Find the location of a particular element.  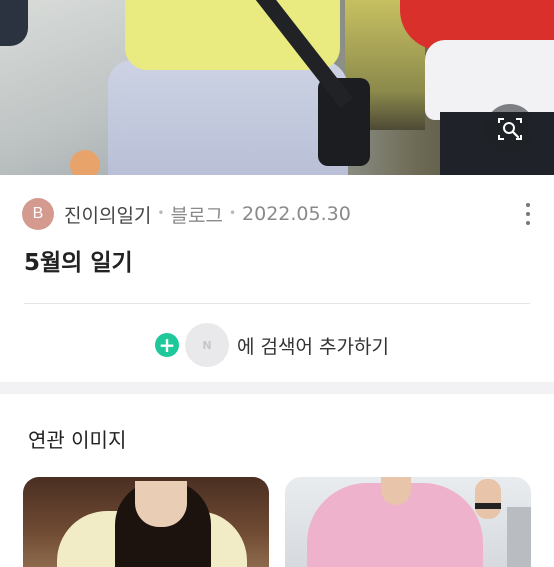

naver-logo-icon: N is located at coordinates (207, 345).